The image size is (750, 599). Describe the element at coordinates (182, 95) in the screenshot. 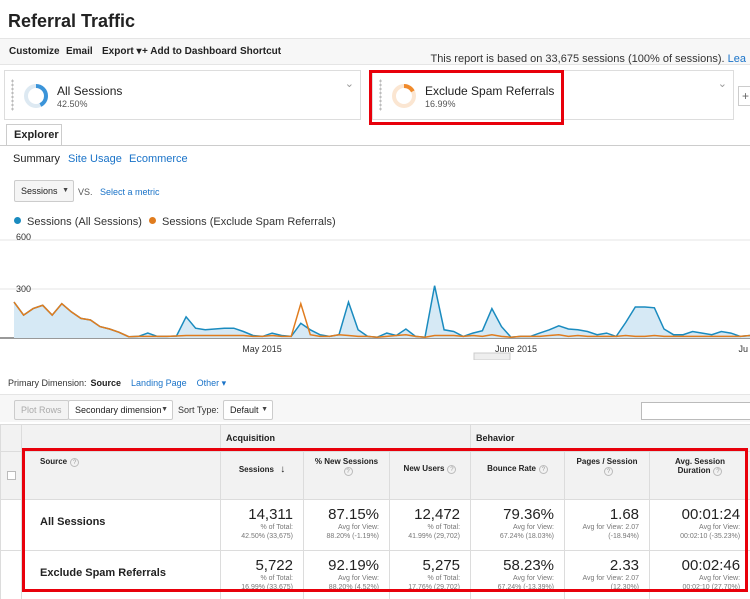

I see `segment-card-all-sessions: All Sessions 42.50% ⌄` at that location.